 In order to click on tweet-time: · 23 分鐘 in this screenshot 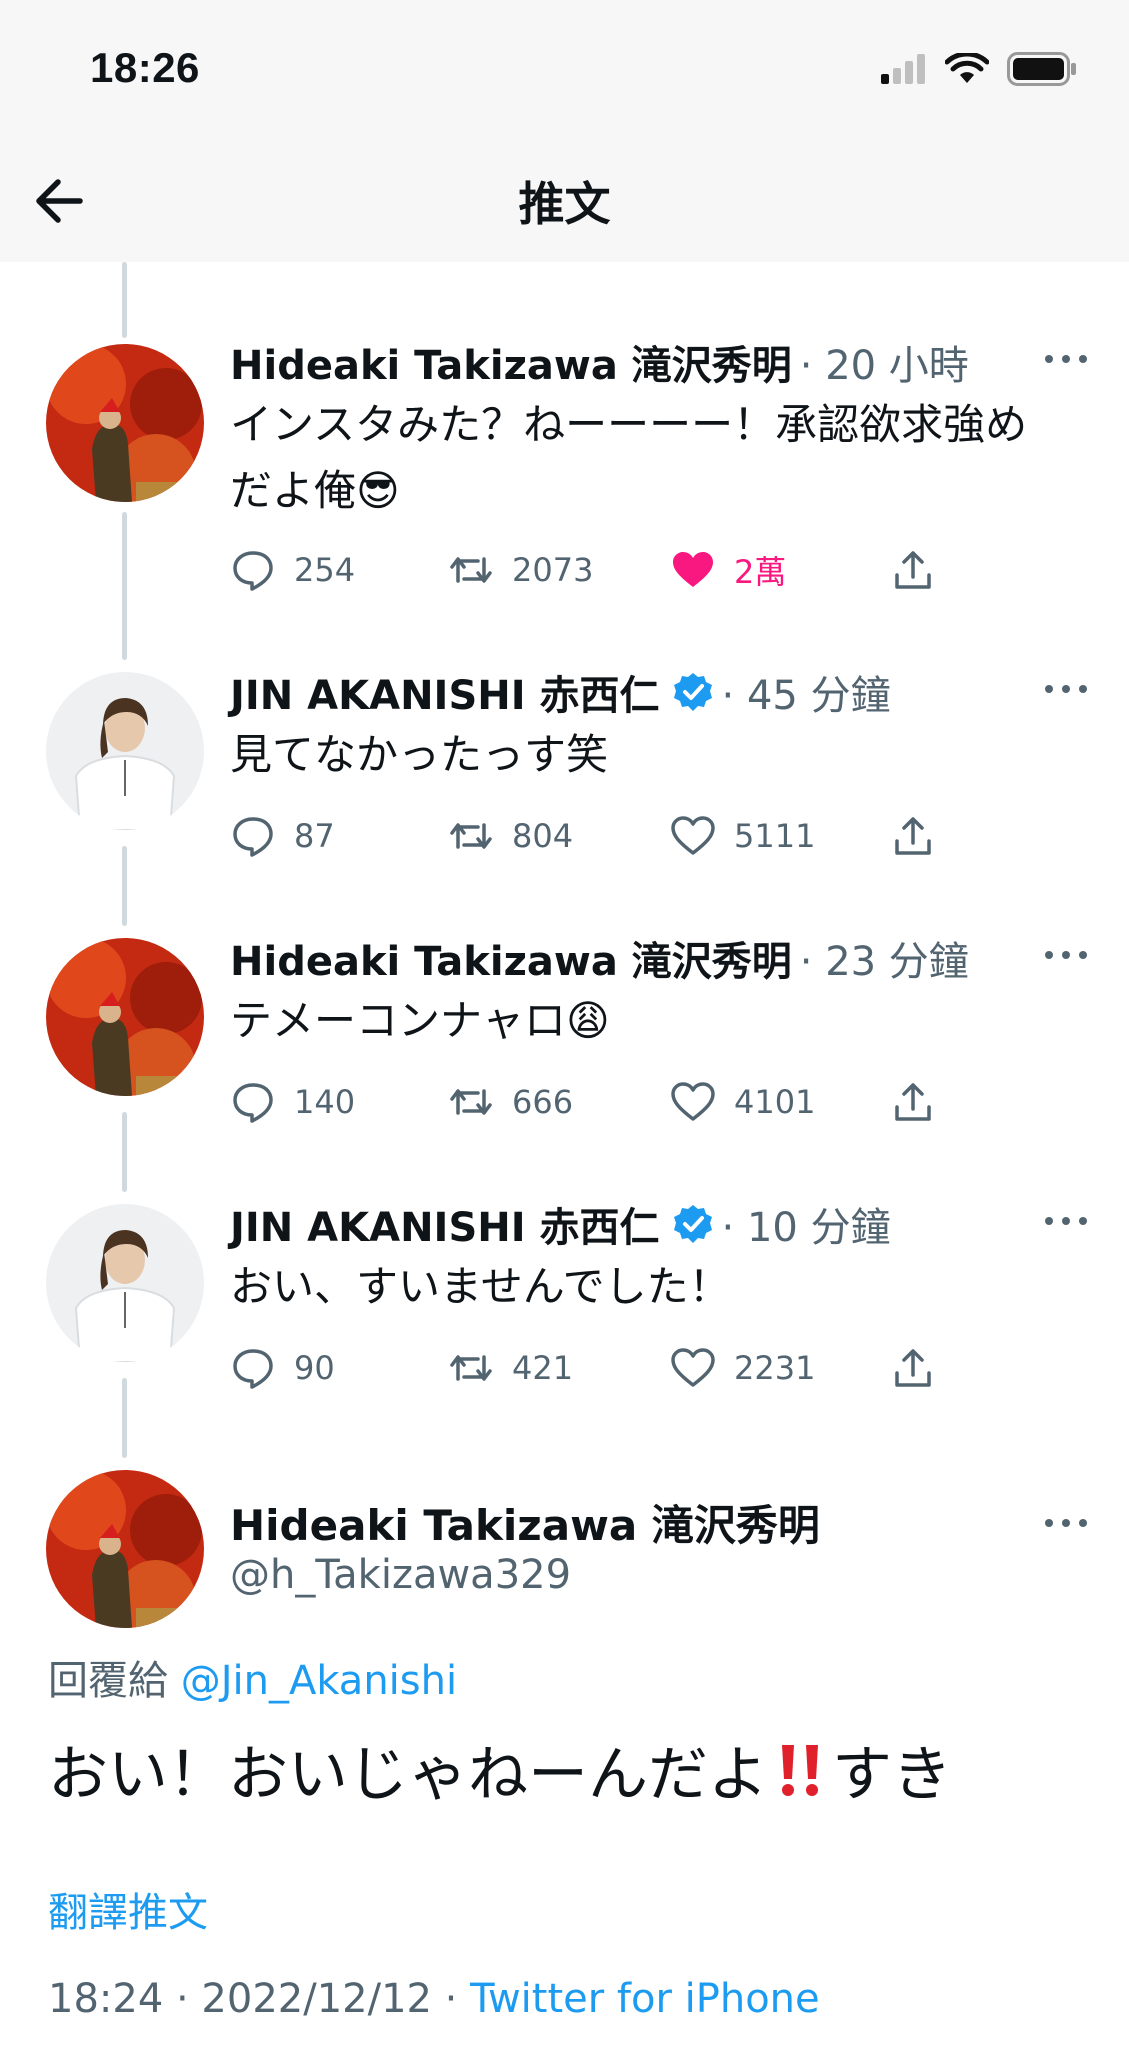, I will do `click(884, 962)`.